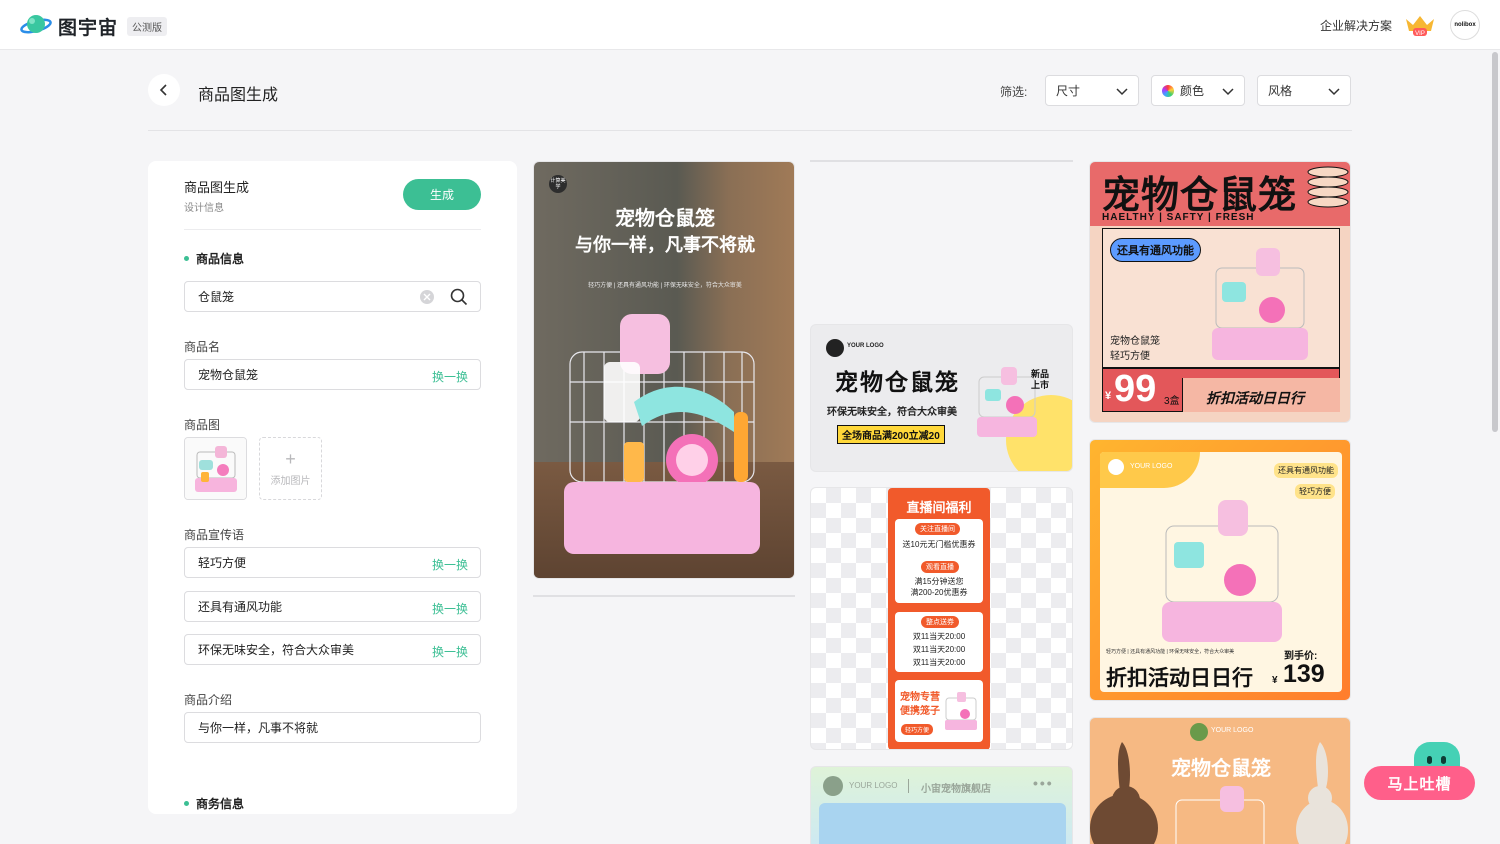 The height and width of the screenshot is (844, 1500). Describe the element at coordinates (939, 649) in the screenshot. I see `card3-time-2: 双11当天20:00` at that location.